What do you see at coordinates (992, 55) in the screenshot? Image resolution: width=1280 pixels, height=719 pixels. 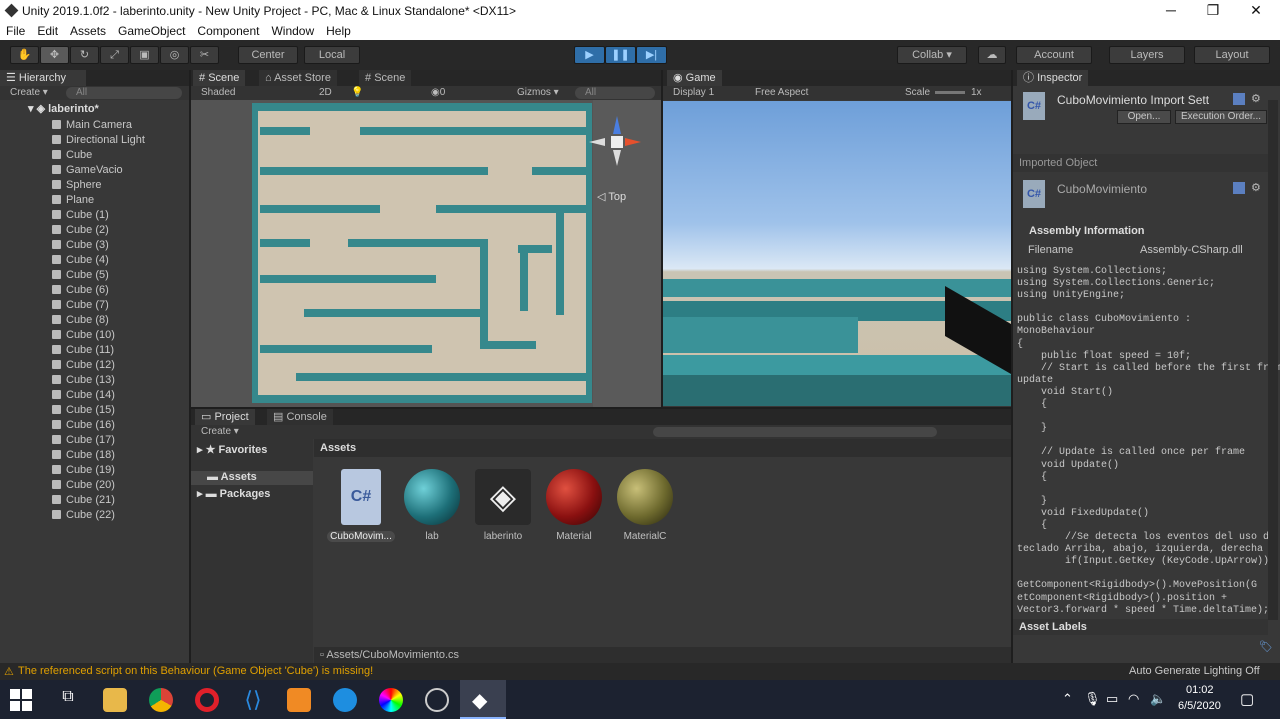 I see `cloud-button: ☁` at bounding box center [992, 55].